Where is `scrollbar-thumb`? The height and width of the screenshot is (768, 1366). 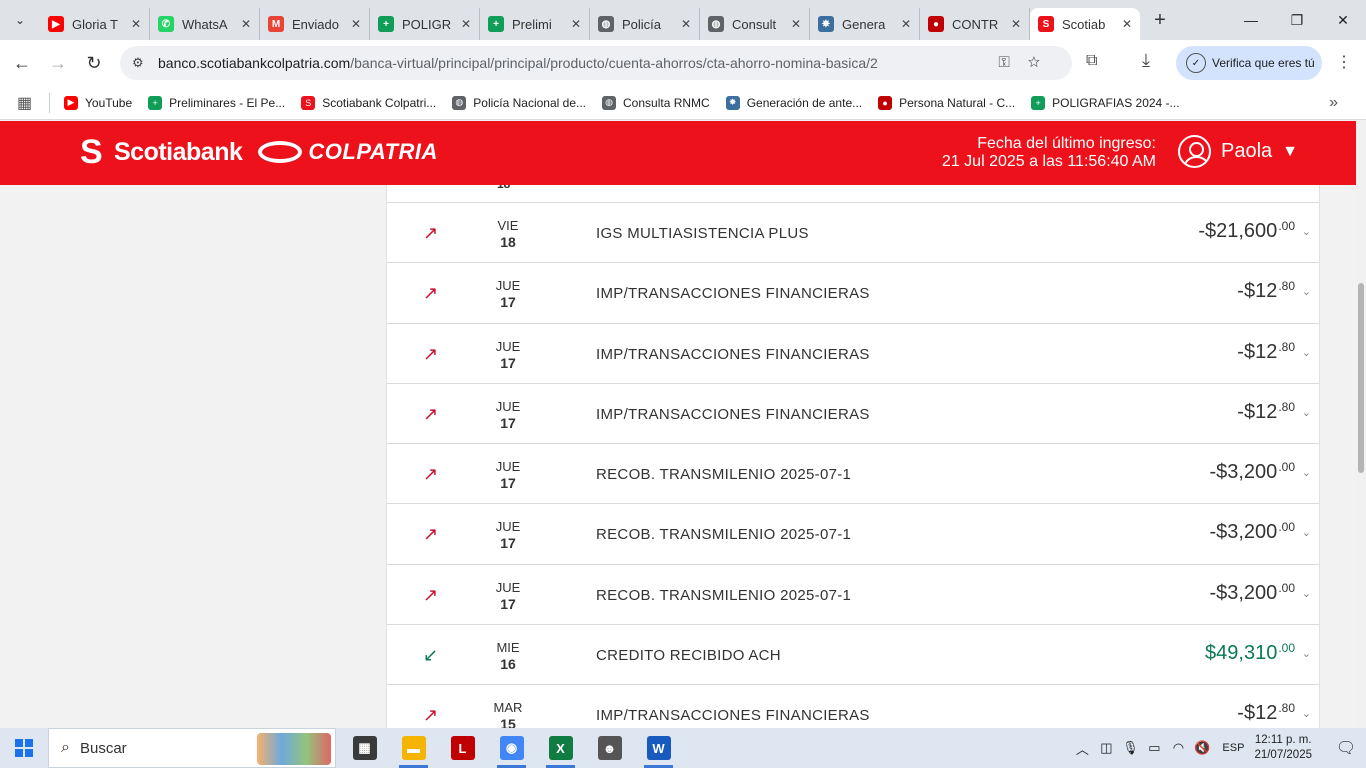 scrollbar-thumb is located at coordinates (1361, 378).